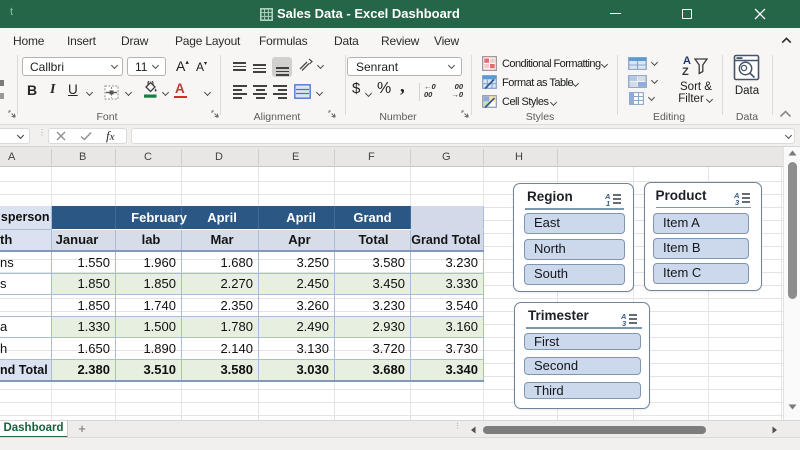  I want to click on svg-text: 1, so click(608, 202).